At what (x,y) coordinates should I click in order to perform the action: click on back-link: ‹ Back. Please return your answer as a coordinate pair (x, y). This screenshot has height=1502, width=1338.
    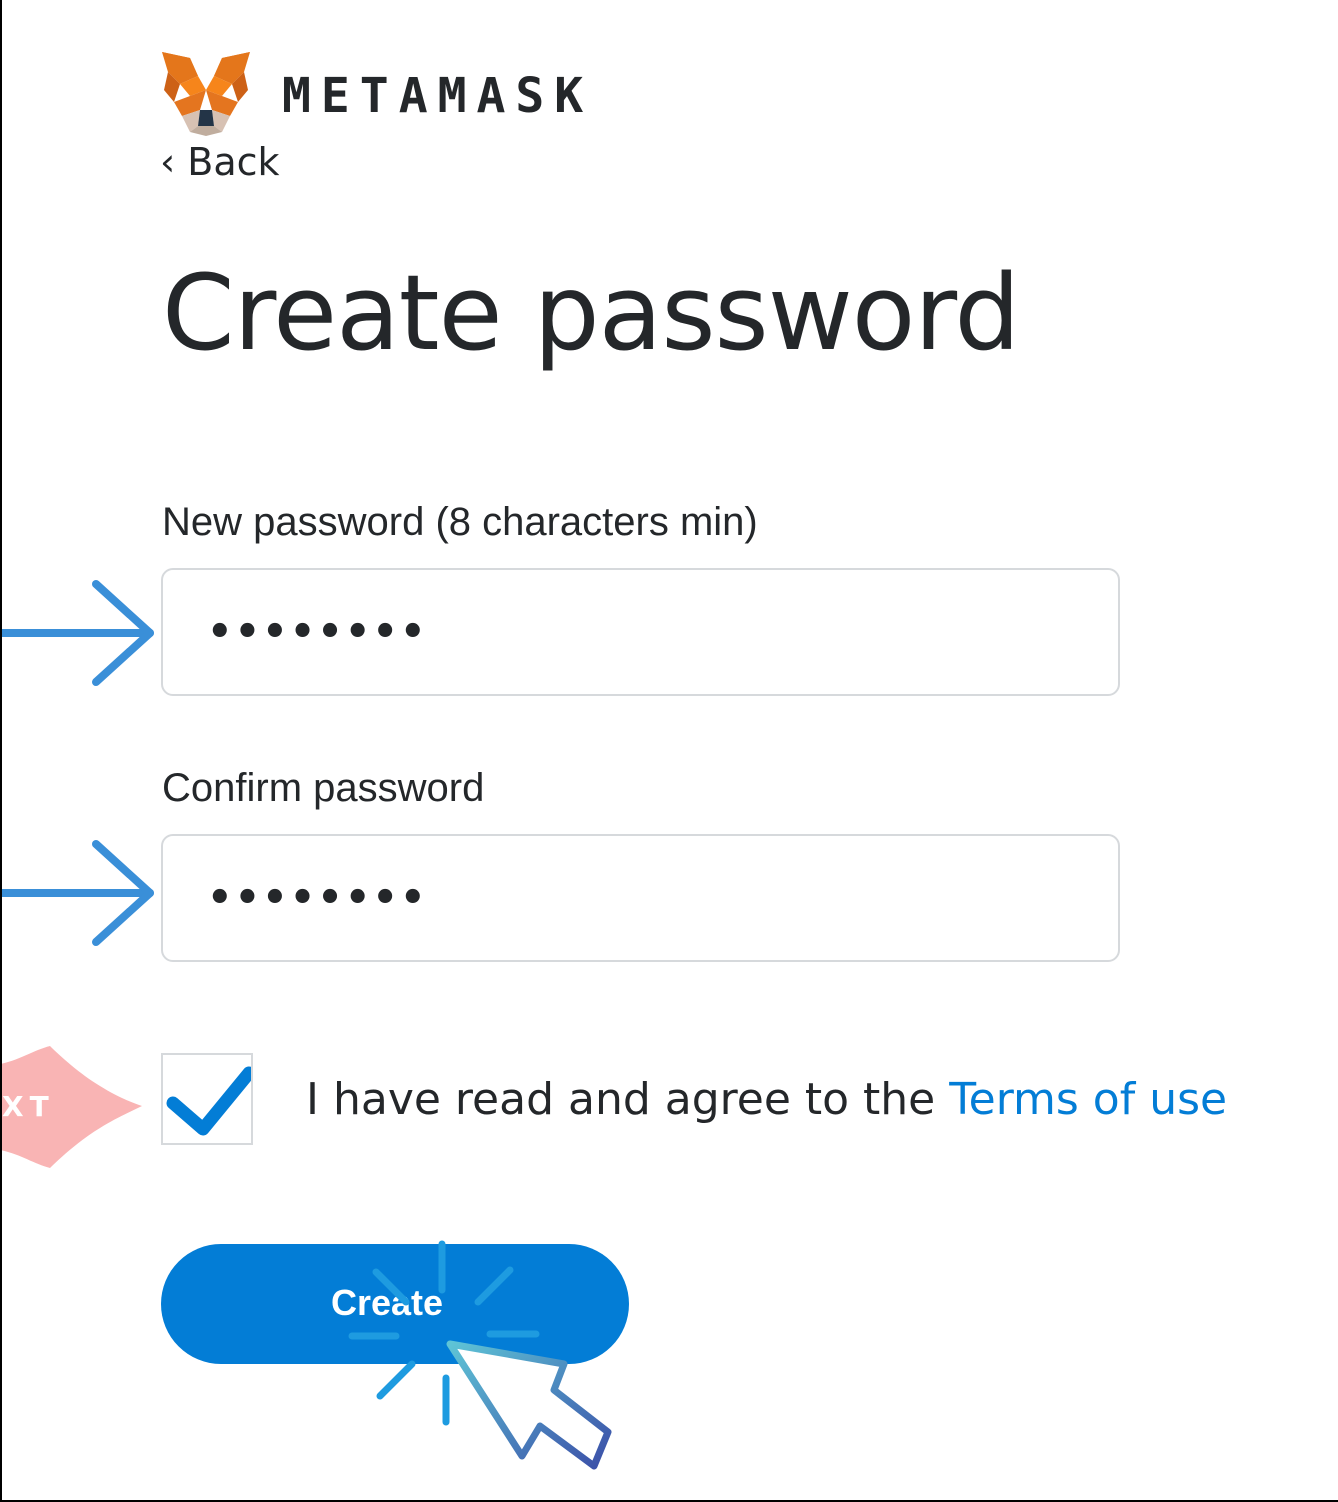
    Looking at the image, I should click on (220, 162).